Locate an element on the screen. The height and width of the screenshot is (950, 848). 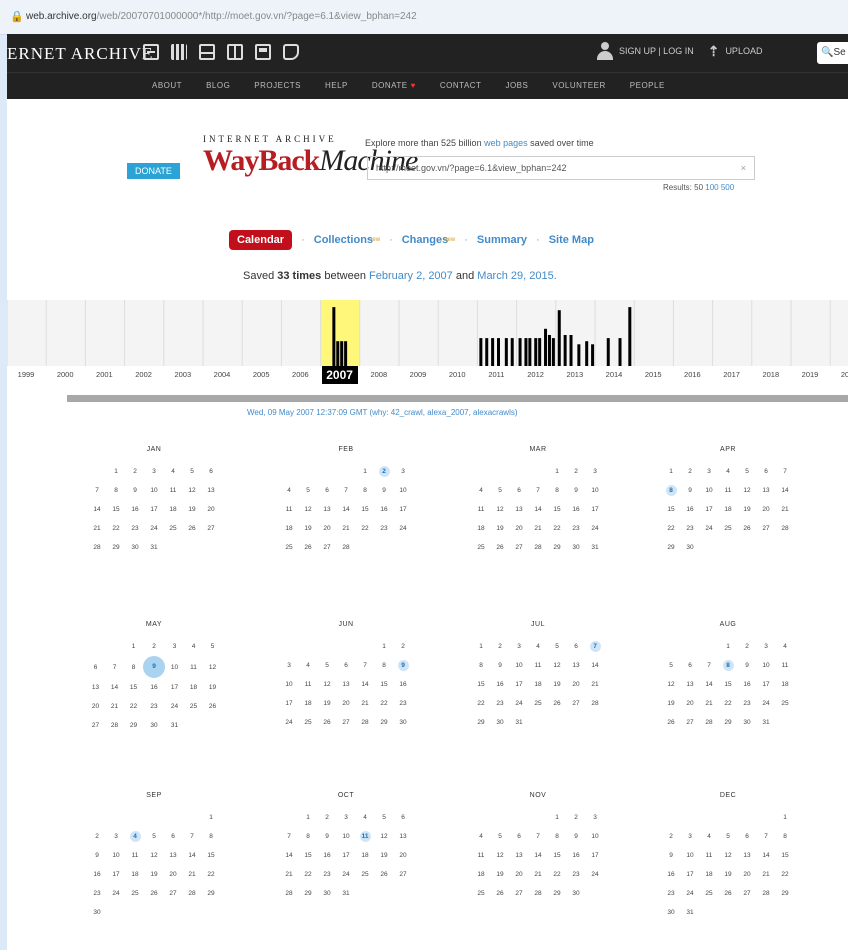
year-label-2001: 2001 is located at coordinates (104, 374).